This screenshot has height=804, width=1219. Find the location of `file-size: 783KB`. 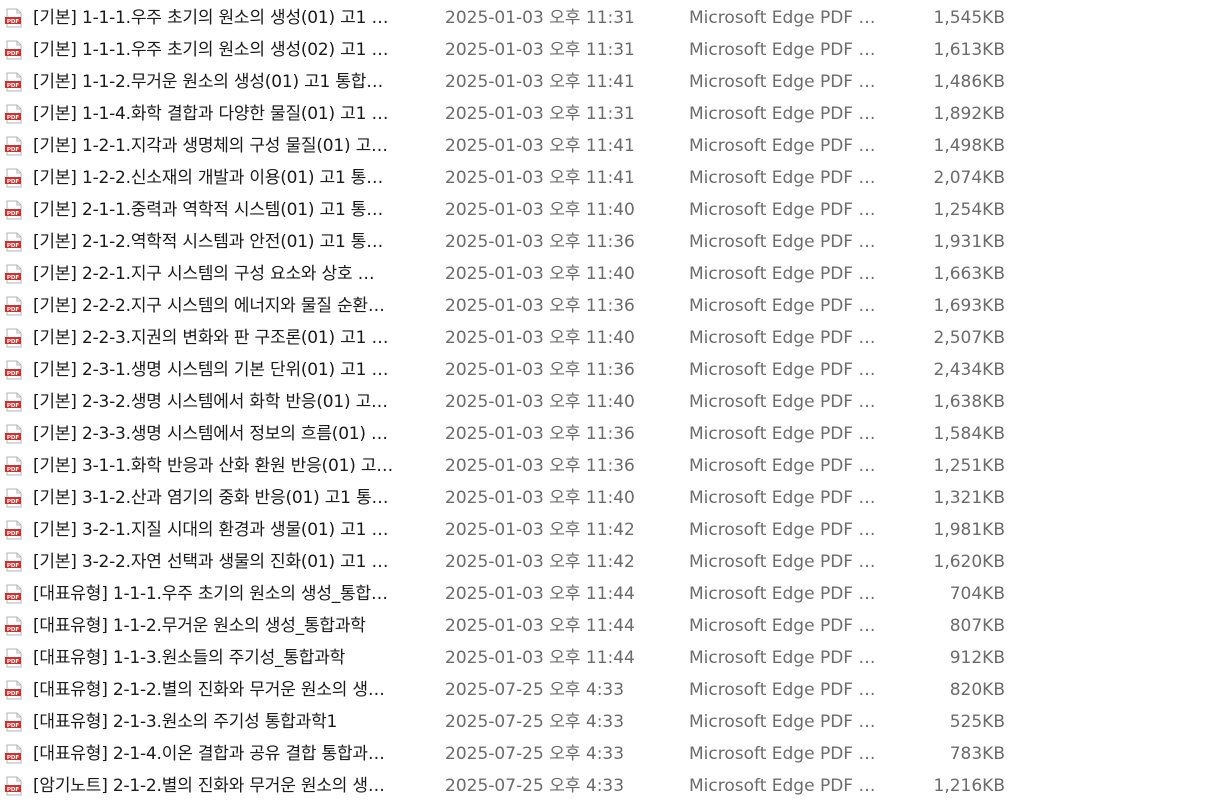

file-size: 783KB is located at coordinates (977, 754).